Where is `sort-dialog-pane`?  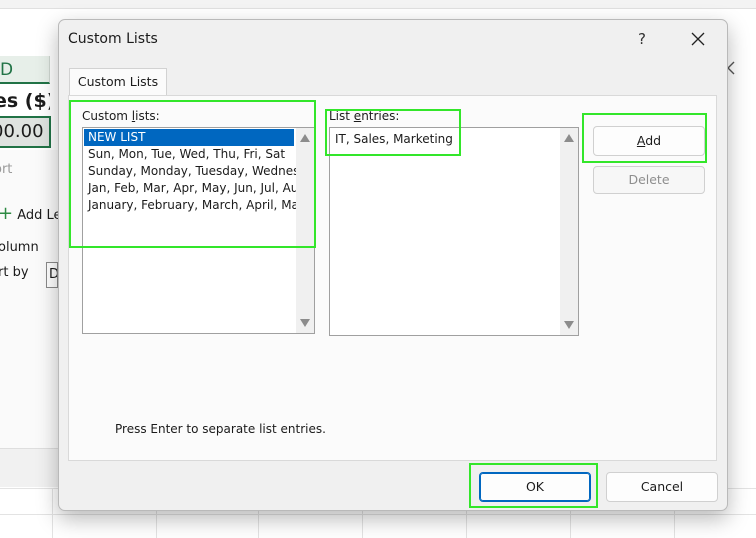
sort-dialog-pane is located at coordinates (29, 318).